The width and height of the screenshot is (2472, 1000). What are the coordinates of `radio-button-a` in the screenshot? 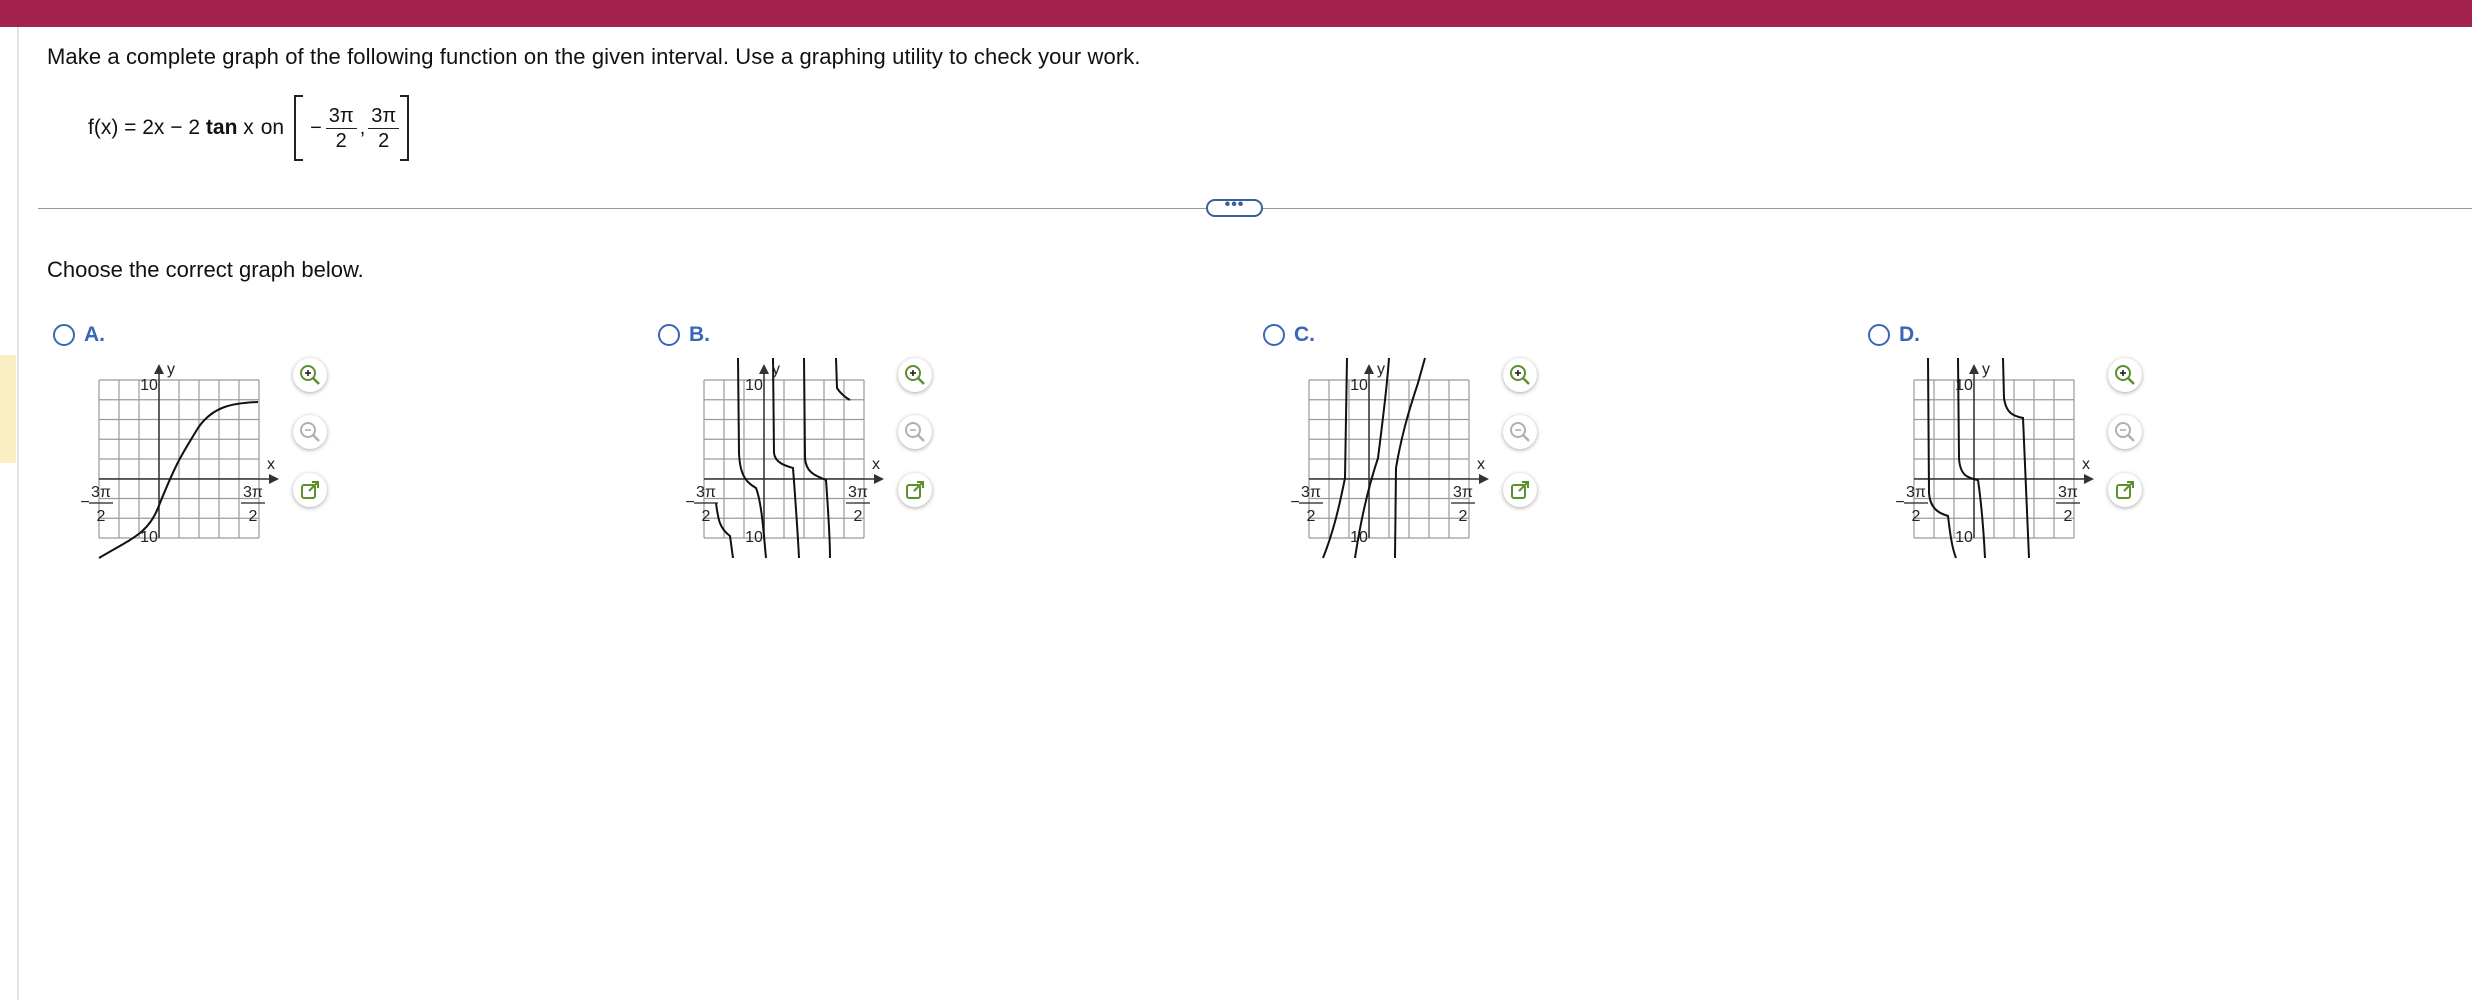 It's located at (64, 335).